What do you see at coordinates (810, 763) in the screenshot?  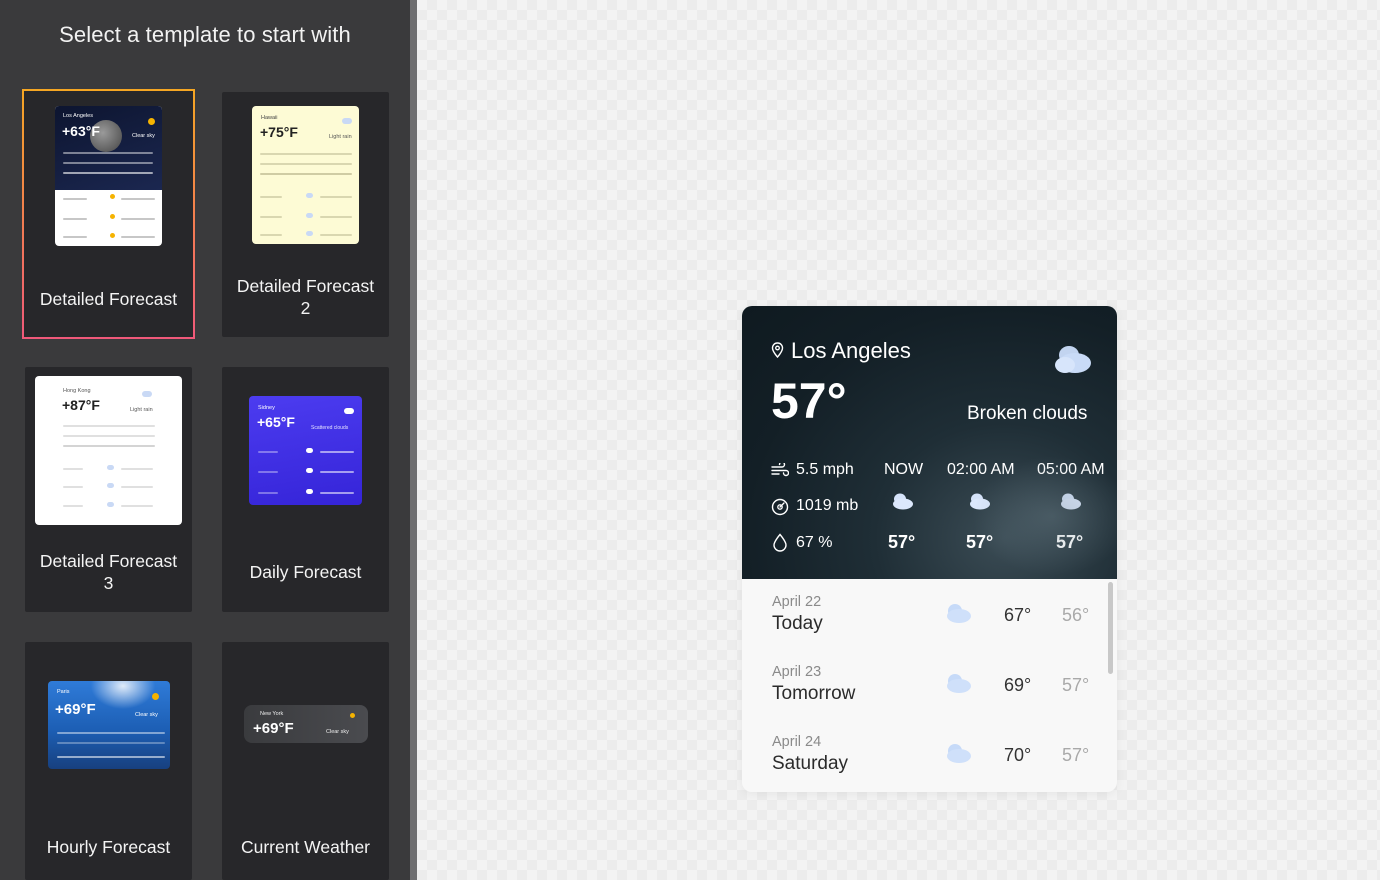 I see `forecast-day: Saturday` at bounding box center [810, 763].